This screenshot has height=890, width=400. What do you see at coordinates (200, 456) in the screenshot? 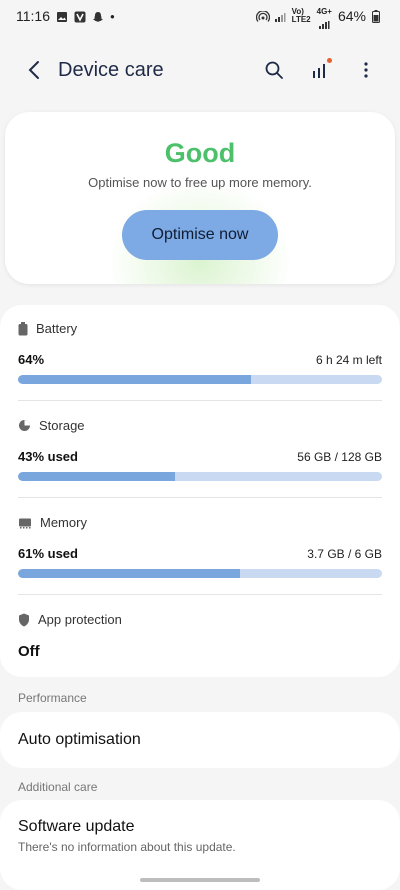
I see `storage-row: 43% used 56 GB / 128 GB` at bounding box center [200, 456].